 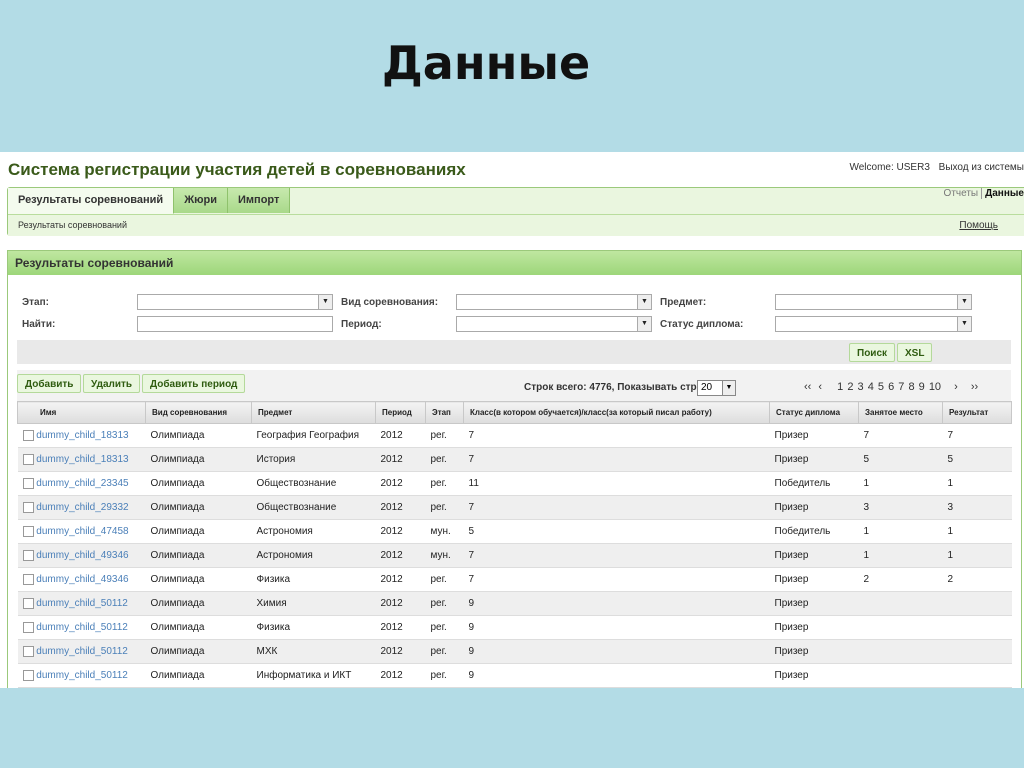 What do you see at coordinates (554, 302) in the screenshot?
I see `competition-type-select: ▼` at bounding box center [554, 302].